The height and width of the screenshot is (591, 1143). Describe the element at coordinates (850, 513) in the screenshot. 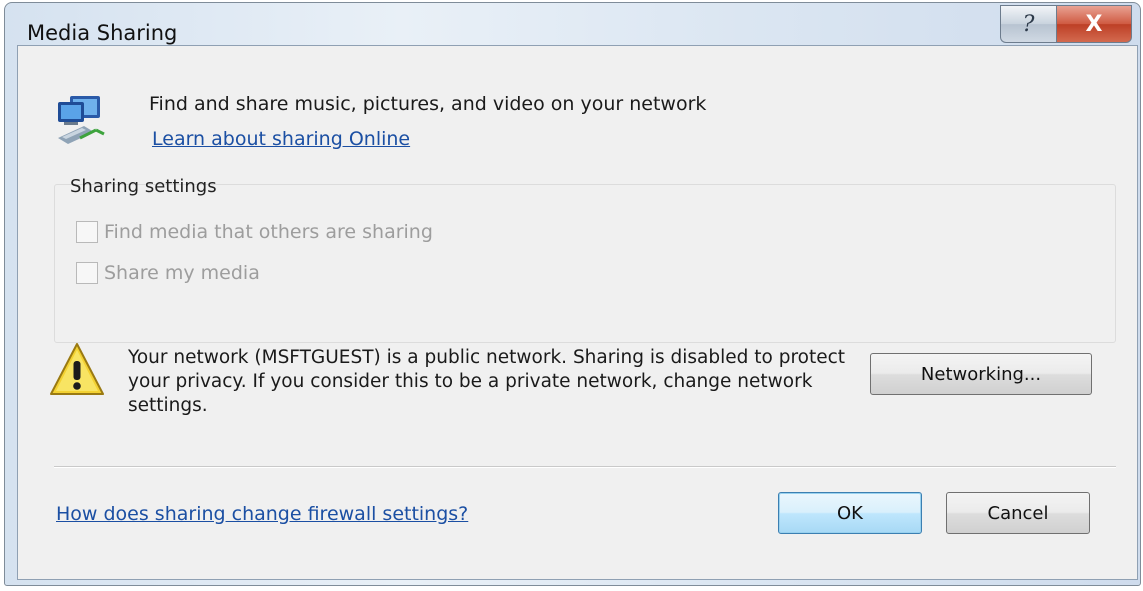

I see `ok-button: OK` at that location.